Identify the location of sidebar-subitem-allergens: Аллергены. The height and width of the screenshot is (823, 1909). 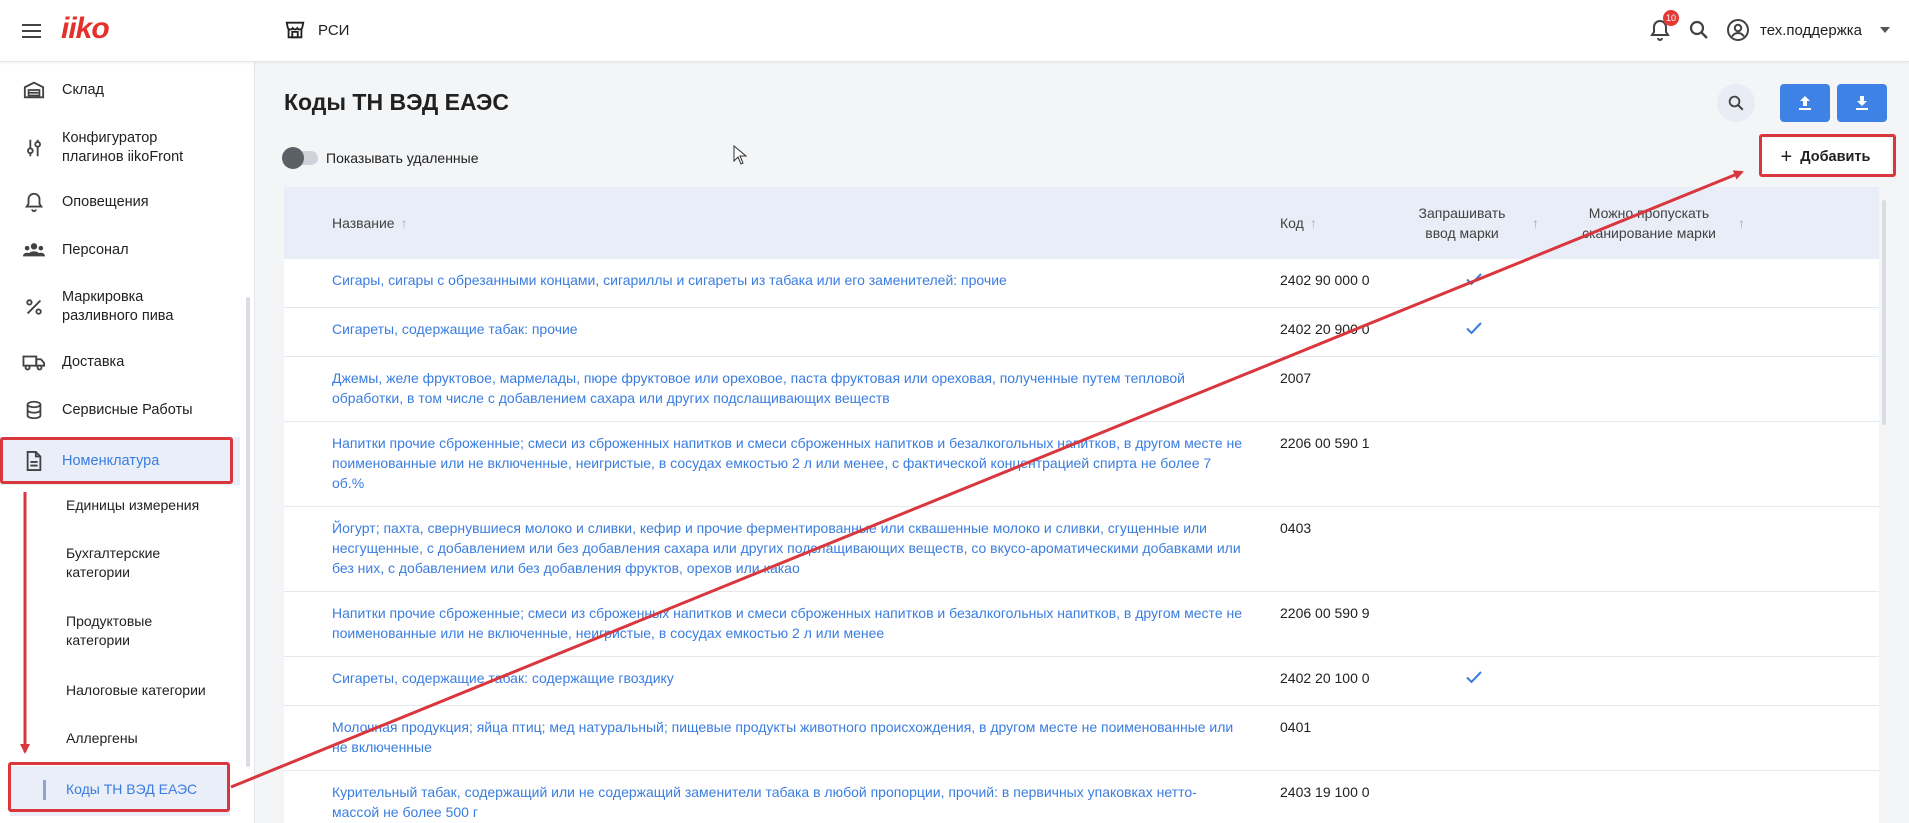
(102, 738).